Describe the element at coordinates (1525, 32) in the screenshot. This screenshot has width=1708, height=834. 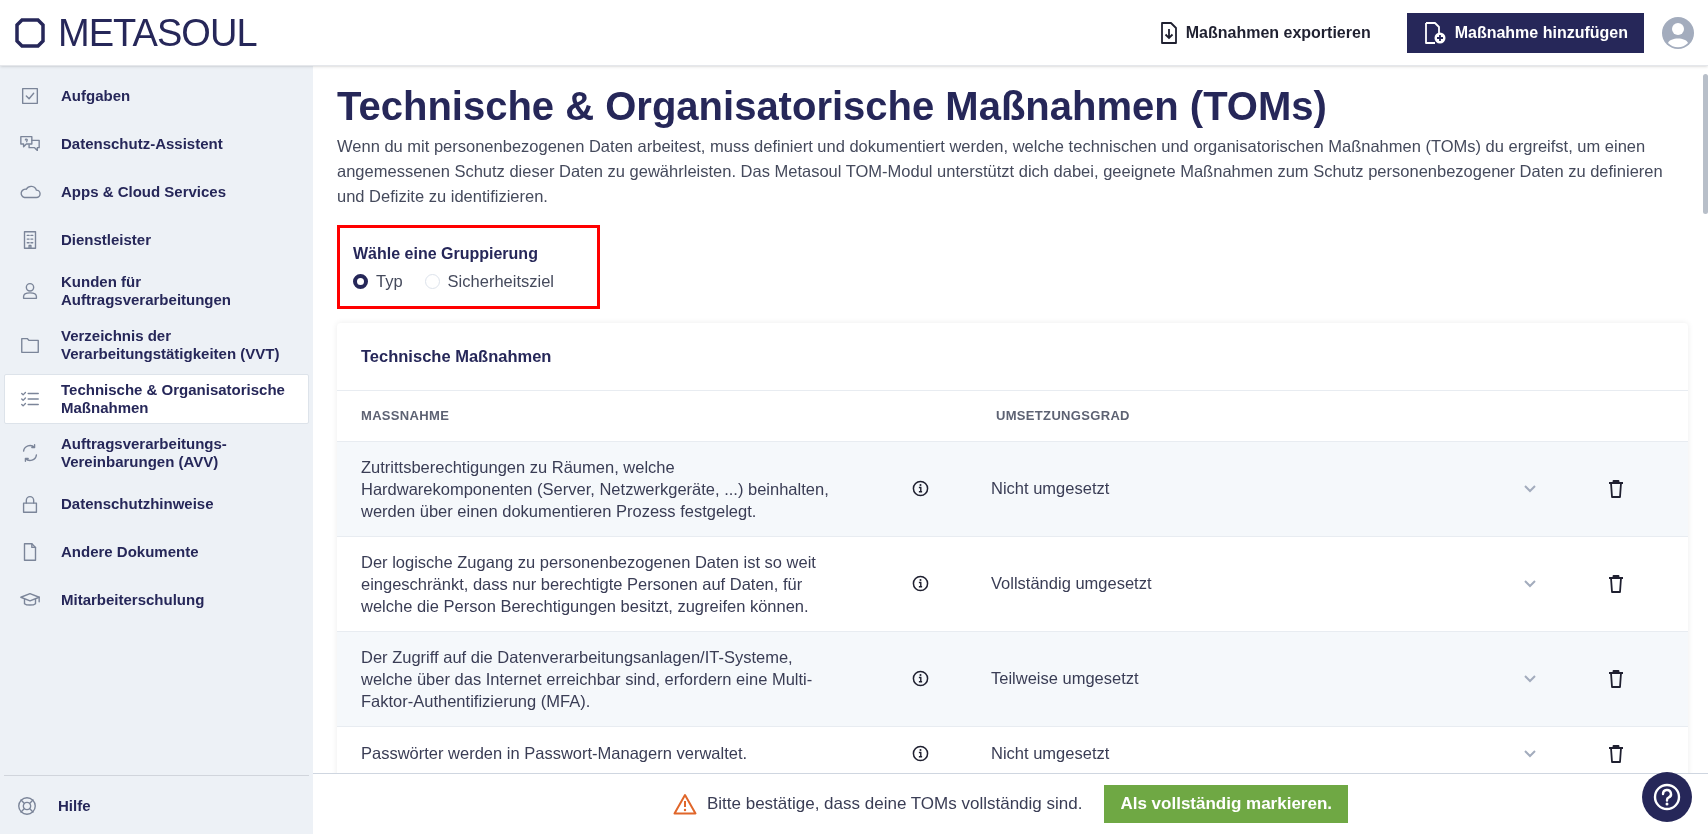
I see `add-measure-button: Maßnahme hinzufügen` at that location.